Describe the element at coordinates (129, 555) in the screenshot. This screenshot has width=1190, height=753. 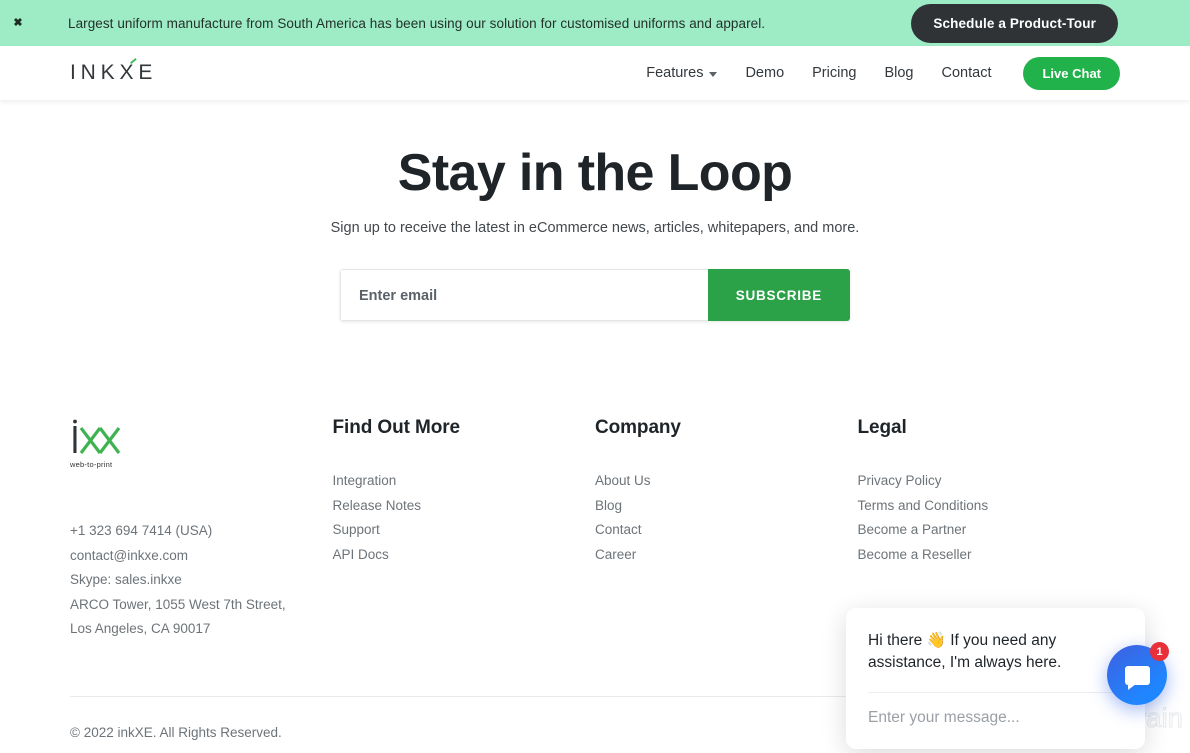
I see `contact-email: contact@inkxe.com` at that location.